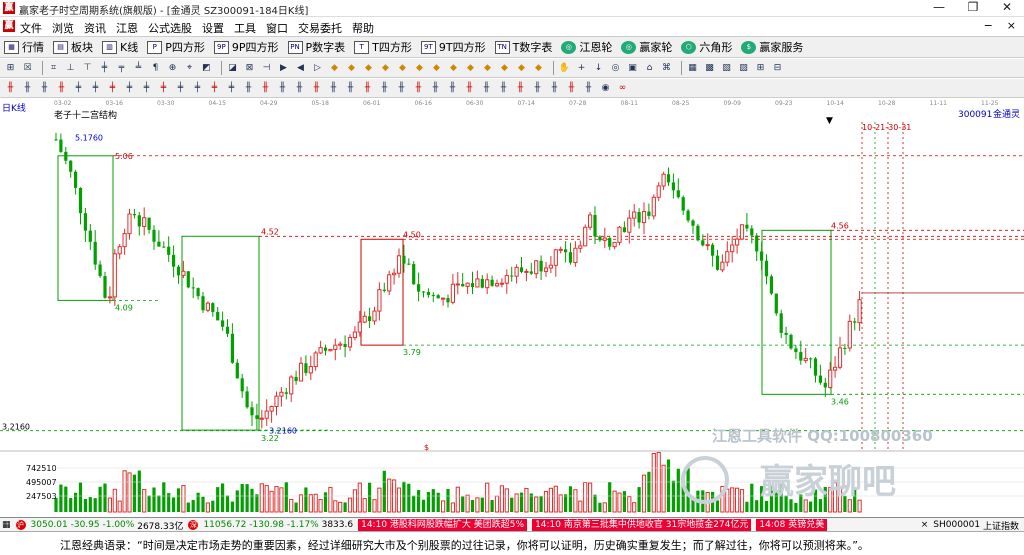 The image size is (1024, 555). Describe the element at coordinates (939, 8) in the screenshot. I see `minimize-button: —` at that location.